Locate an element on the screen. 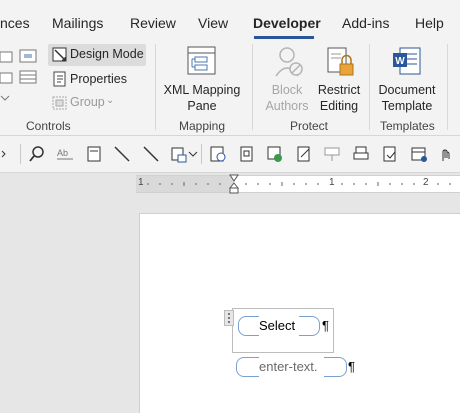 This screenshot has width=460, height=413. chevron-down-icon is located at coordinates (197, 154).